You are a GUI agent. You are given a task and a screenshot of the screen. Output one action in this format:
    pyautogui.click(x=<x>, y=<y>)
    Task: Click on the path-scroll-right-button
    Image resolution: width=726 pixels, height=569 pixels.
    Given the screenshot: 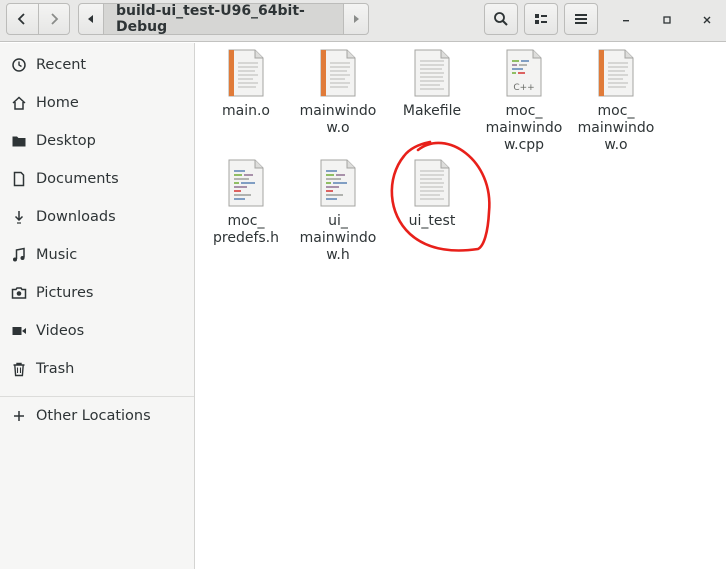 What is the action you would take?
    pyautogui.click(x=356, y=19)
    